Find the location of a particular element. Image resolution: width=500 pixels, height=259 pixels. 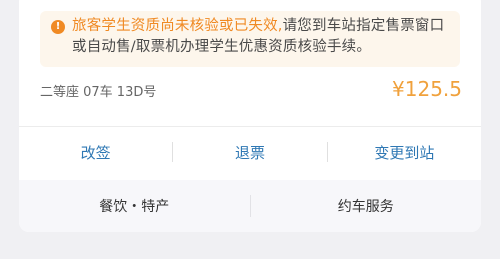

refund-button: 退票 is located at coordinates (249, 152).